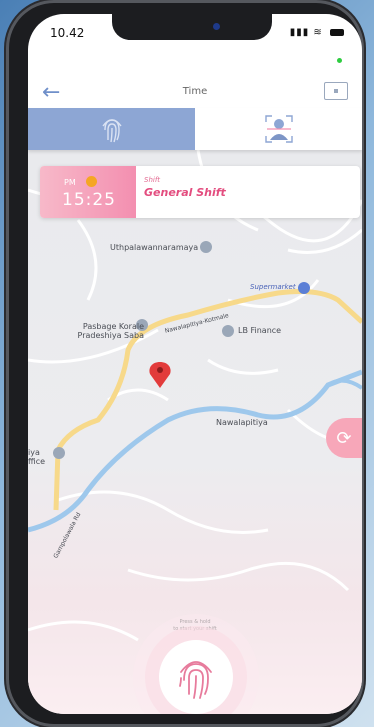 This screenshot has width=374, height=727. I want to click on refresh-location-button: ⟳, so click(344, 438).